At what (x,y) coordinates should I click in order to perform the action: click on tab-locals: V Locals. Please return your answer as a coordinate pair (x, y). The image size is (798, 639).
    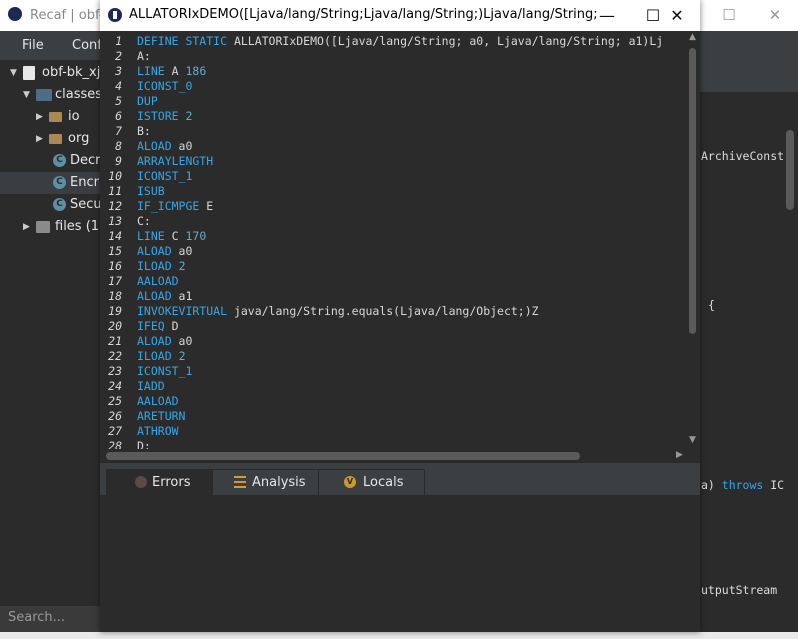
    Looking at the image, I should click on (371, 482).